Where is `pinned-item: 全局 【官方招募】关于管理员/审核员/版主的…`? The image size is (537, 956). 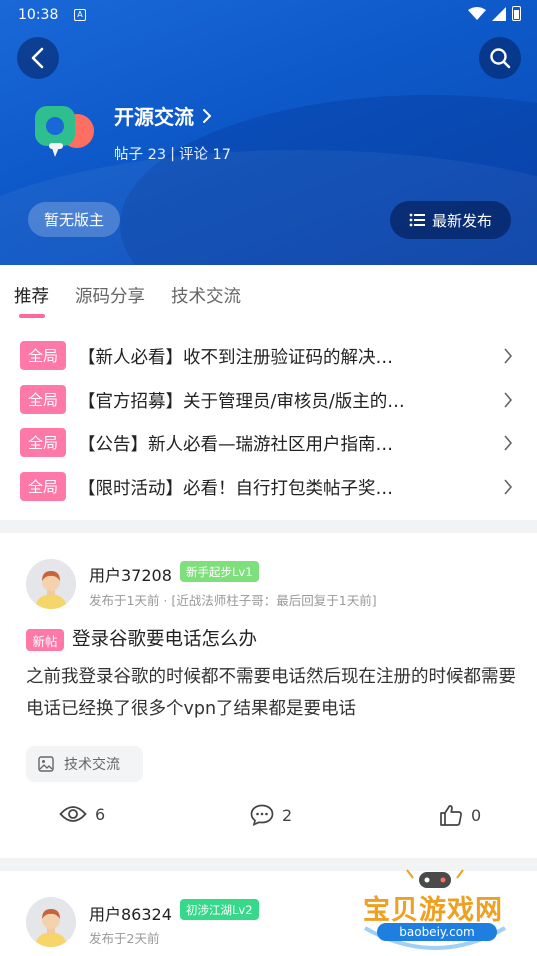 pinned-item: 全局 【官方招募】关于管理员/审核员/版主的… is located at coordinates (268, 401).